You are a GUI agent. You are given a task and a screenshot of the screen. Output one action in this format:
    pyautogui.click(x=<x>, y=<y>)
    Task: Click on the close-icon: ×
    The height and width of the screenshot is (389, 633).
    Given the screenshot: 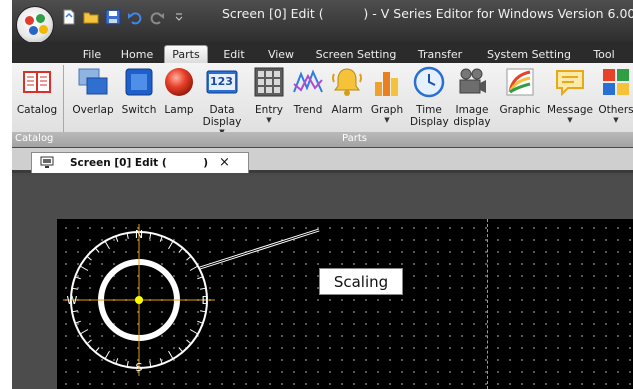 What is the action you would take?
    pyautogui.click(x=224, y=162)
    